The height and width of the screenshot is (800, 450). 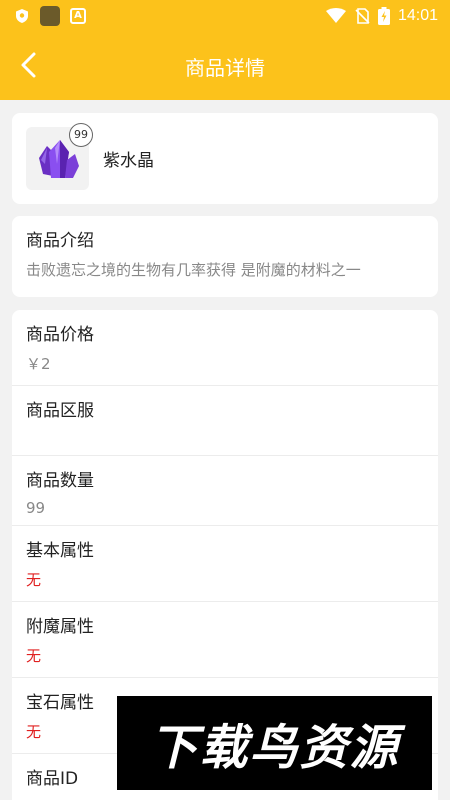 What do you see at coordinates (225, 640) in the screenshot?
I see `attribute-row-enchant: 附魔属性 无` at bounding box center [225, 640].